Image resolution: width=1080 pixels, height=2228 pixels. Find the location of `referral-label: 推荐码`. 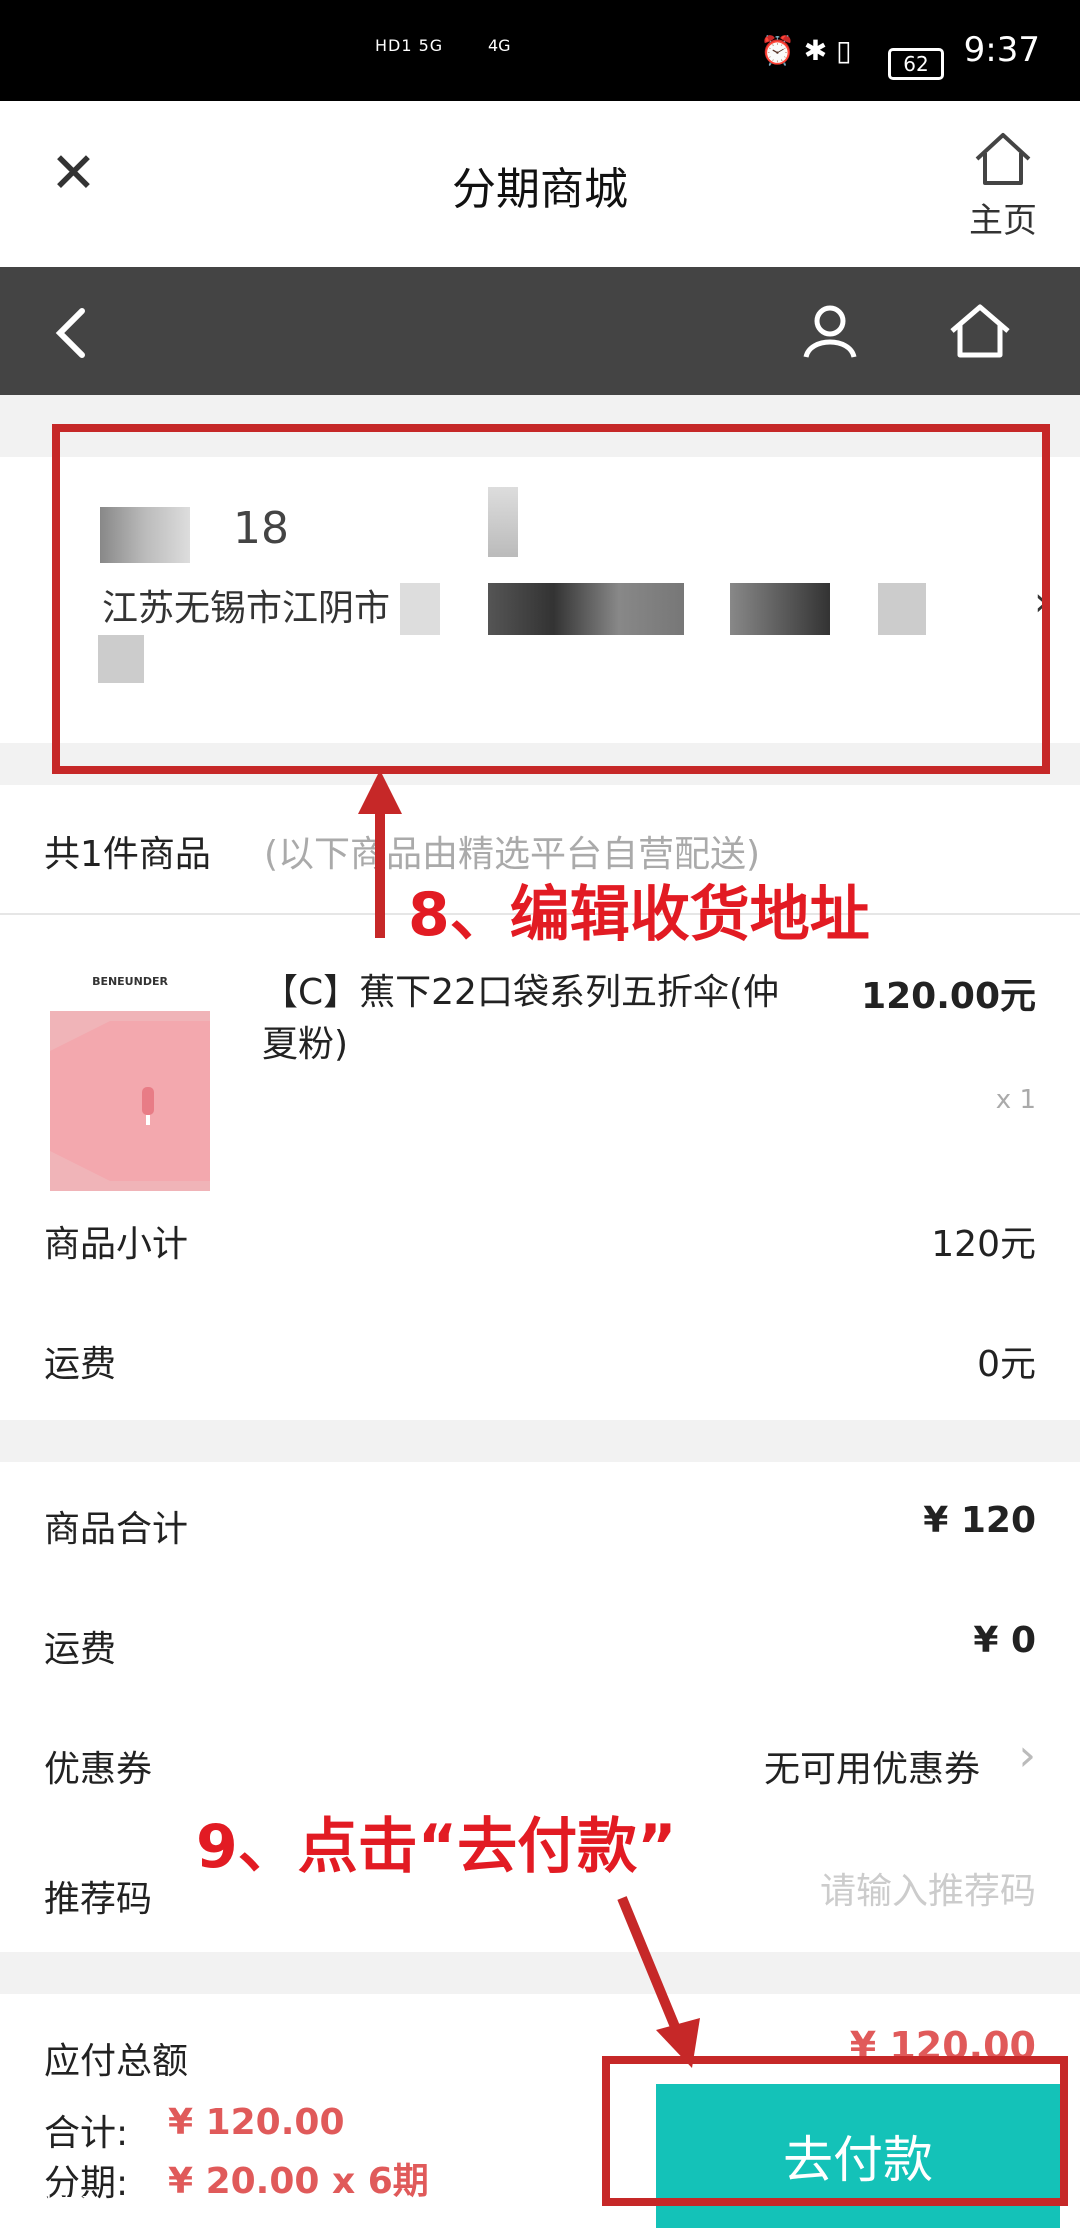

referral-label: 推荐码 is located at coordinates (98, 1899).